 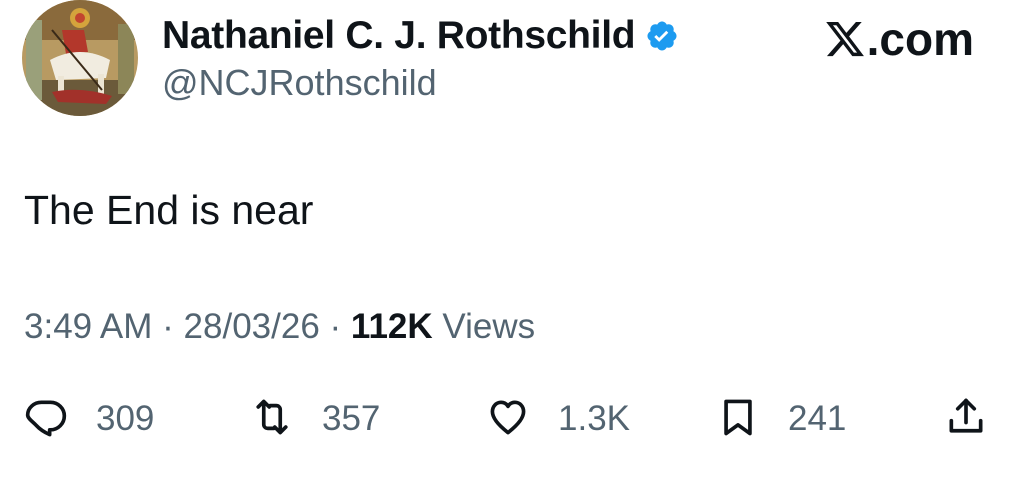 What do you see at coordinates (920, 39) in the screenshot?
I see `site-logo-text: .com` at bounding box center [920, 39].